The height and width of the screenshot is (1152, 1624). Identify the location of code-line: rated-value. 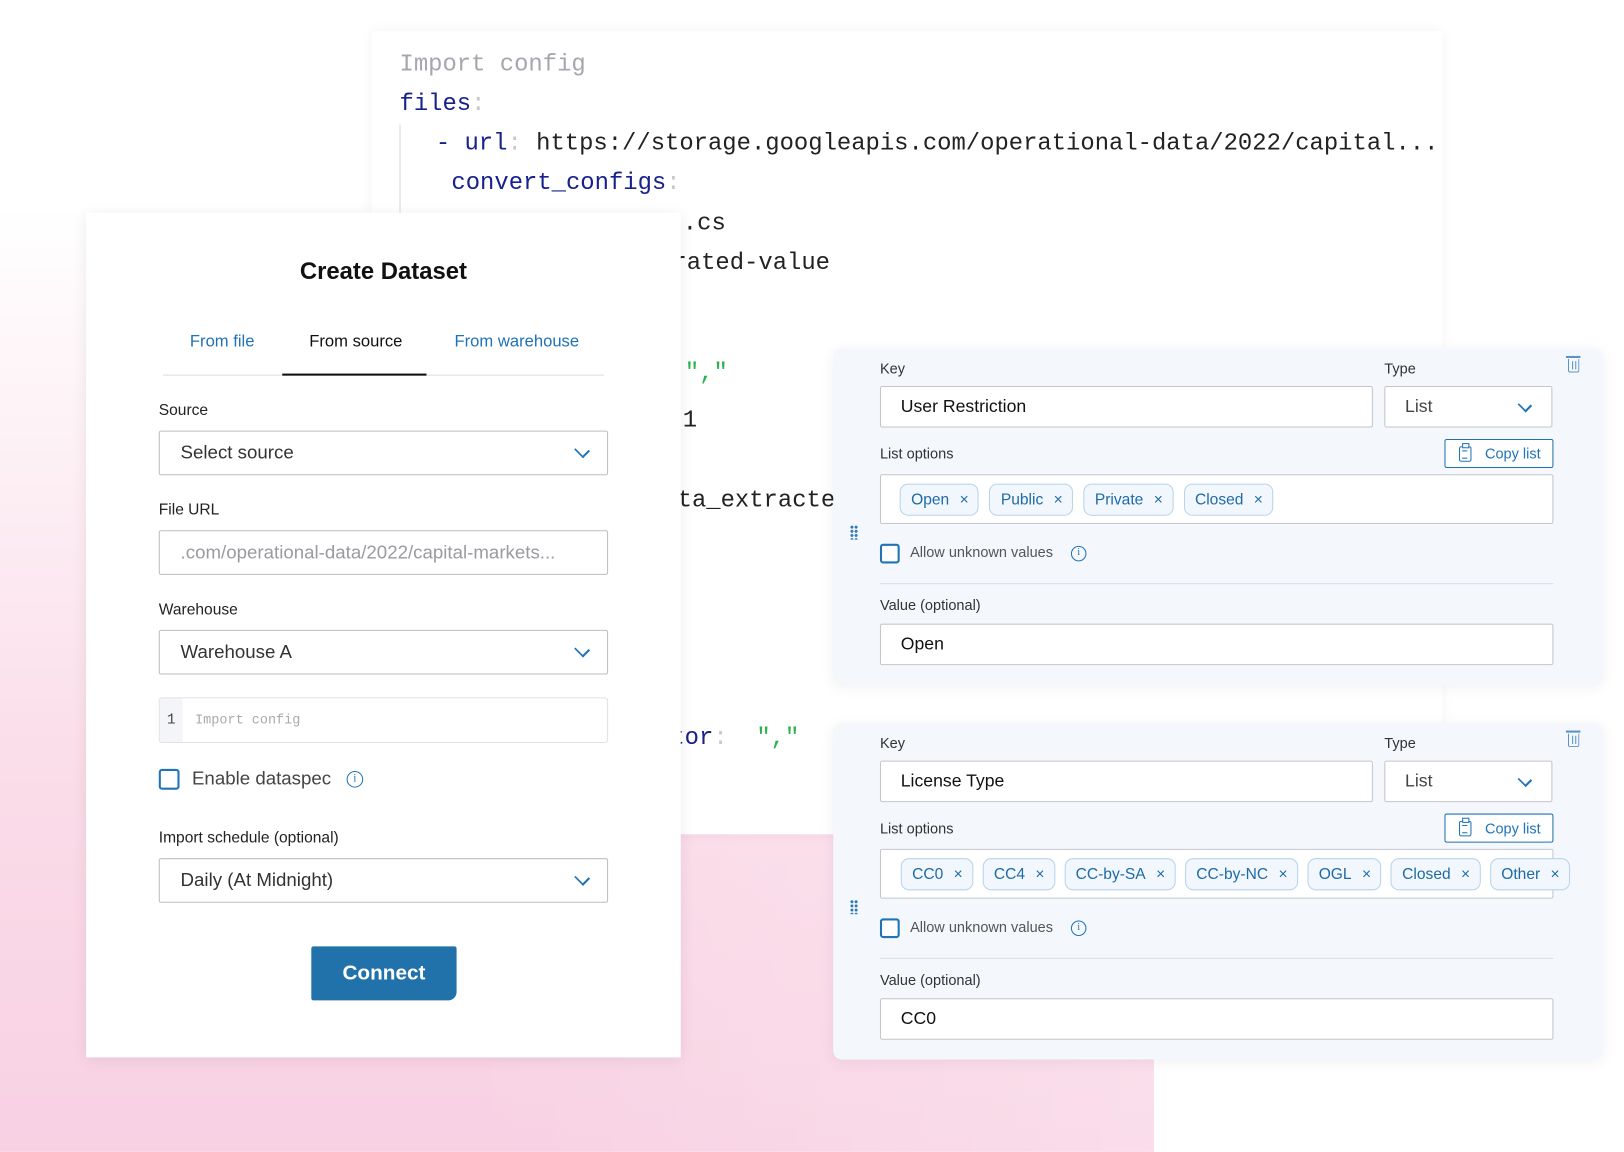
(751, 263).